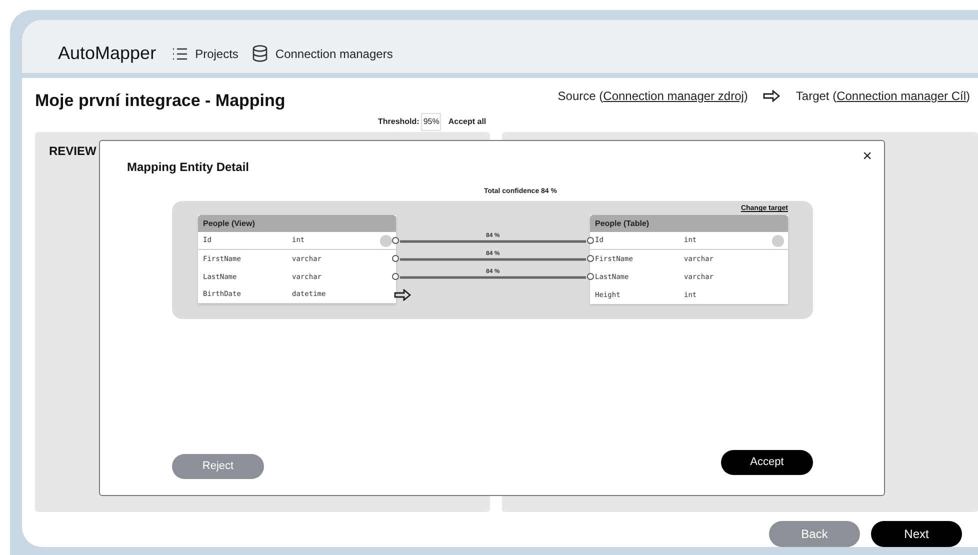  Describe the element at coordinates (689, 223) in the screenshot. I see `table-header: People (Table)` at that location.